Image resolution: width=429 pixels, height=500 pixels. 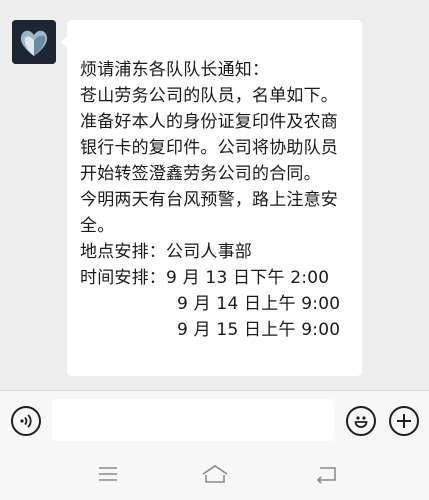 I want to click on emoji-icon, so click(x=361, y=422).